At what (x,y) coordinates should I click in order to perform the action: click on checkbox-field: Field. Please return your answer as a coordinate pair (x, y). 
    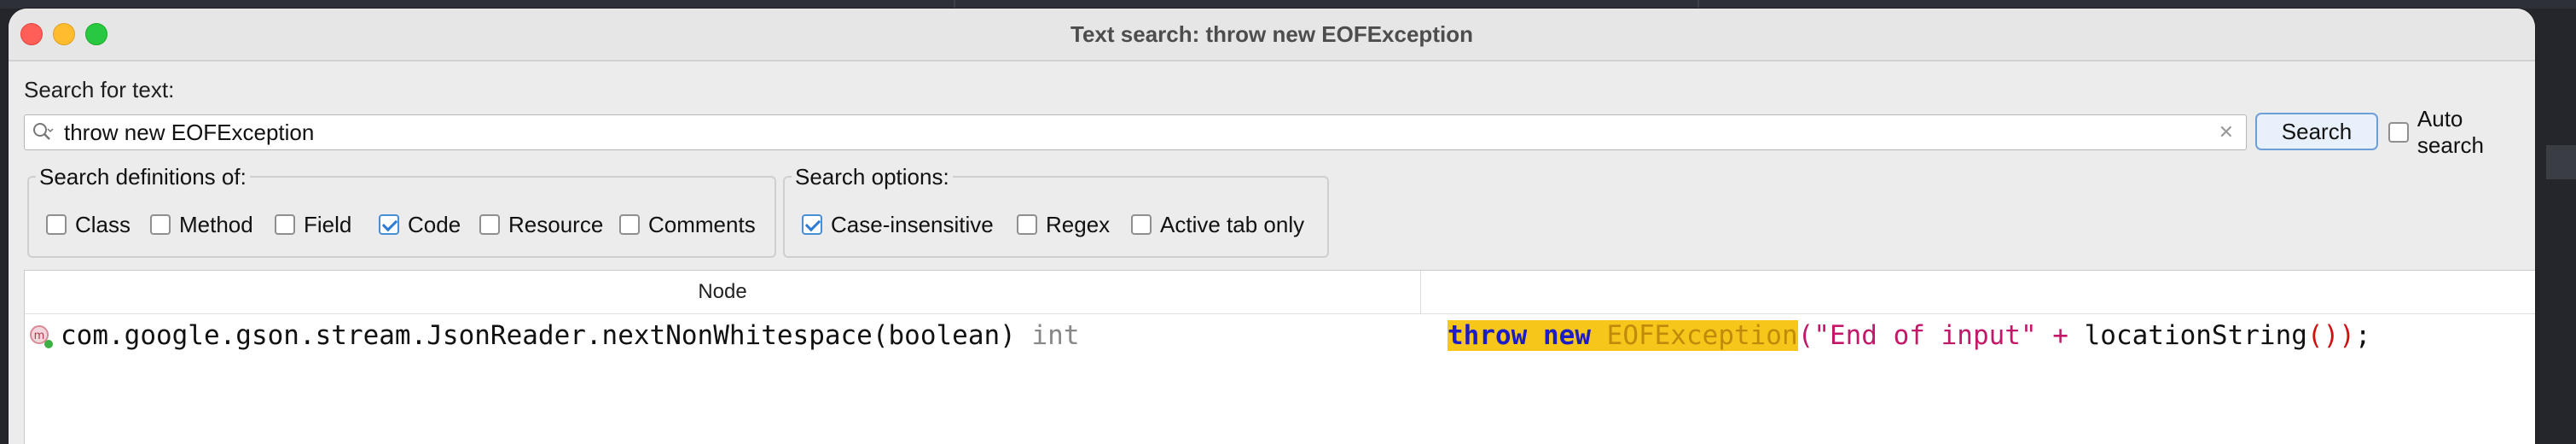
    Looking at the image, I should click on (313, 224).